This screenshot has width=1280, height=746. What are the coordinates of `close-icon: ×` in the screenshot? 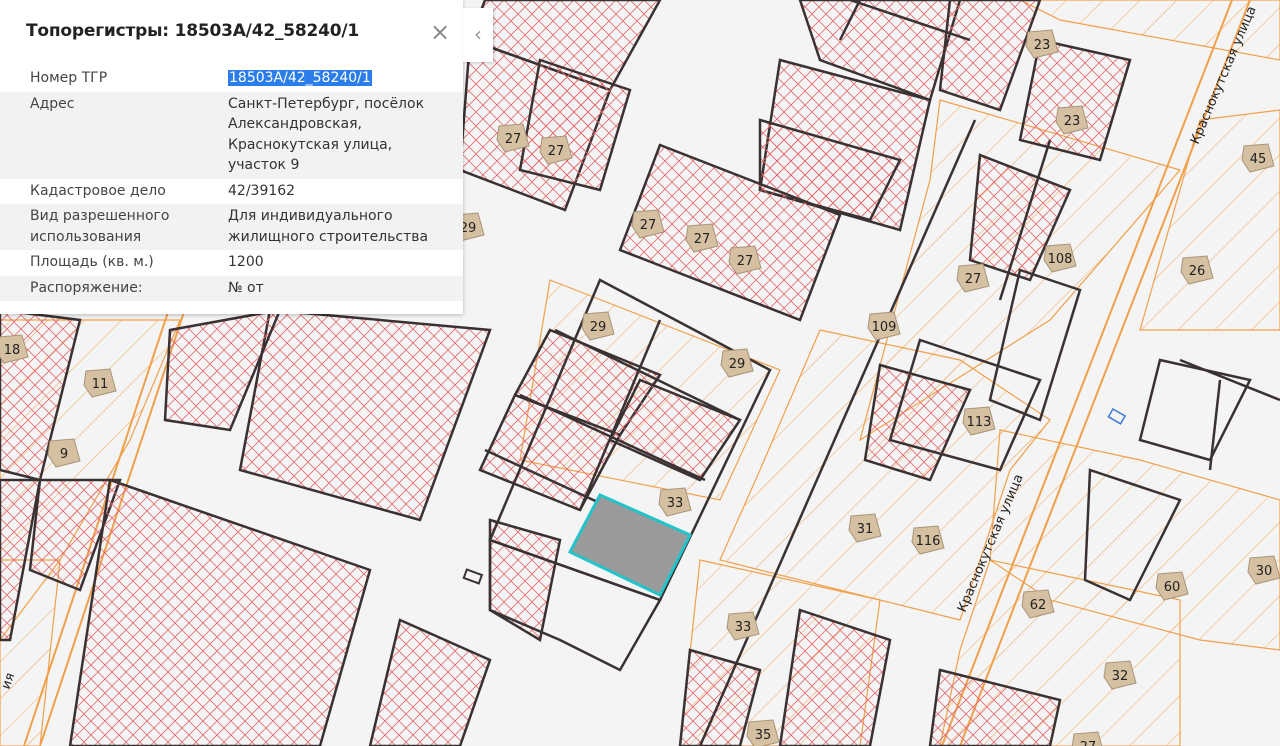 It's located at (440, 32).